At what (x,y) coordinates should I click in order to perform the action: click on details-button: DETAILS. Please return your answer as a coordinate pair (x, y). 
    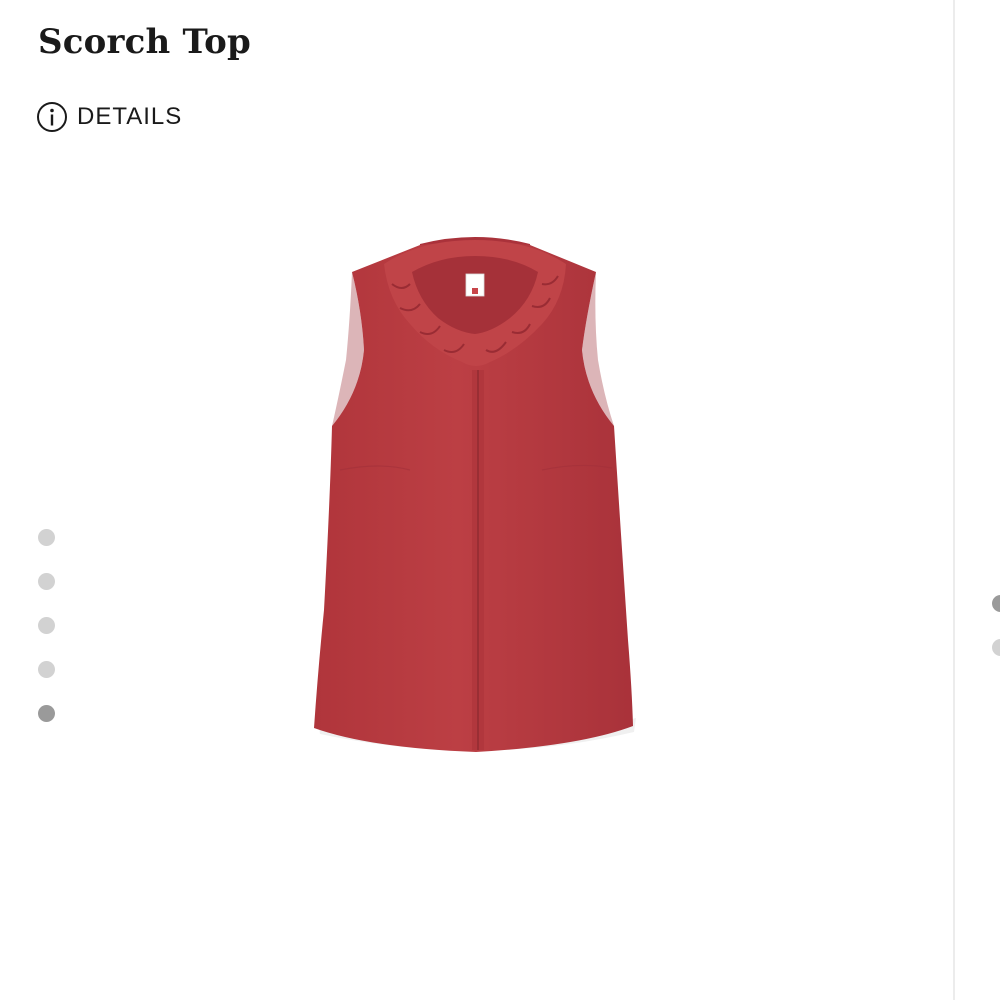
    Looking at the image, I should click on (109, 117).